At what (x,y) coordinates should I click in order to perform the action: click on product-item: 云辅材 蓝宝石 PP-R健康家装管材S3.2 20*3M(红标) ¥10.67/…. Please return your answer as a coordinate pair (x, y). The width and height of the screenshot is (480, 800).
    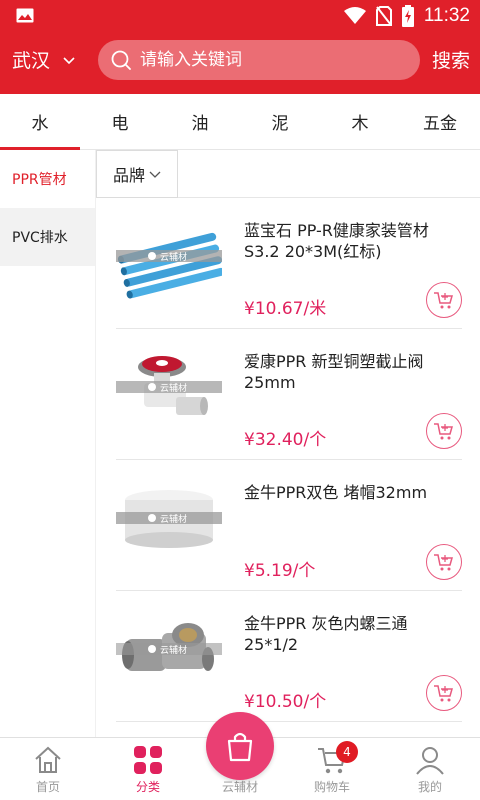
    Looking at the image, I should click on (289, 263).